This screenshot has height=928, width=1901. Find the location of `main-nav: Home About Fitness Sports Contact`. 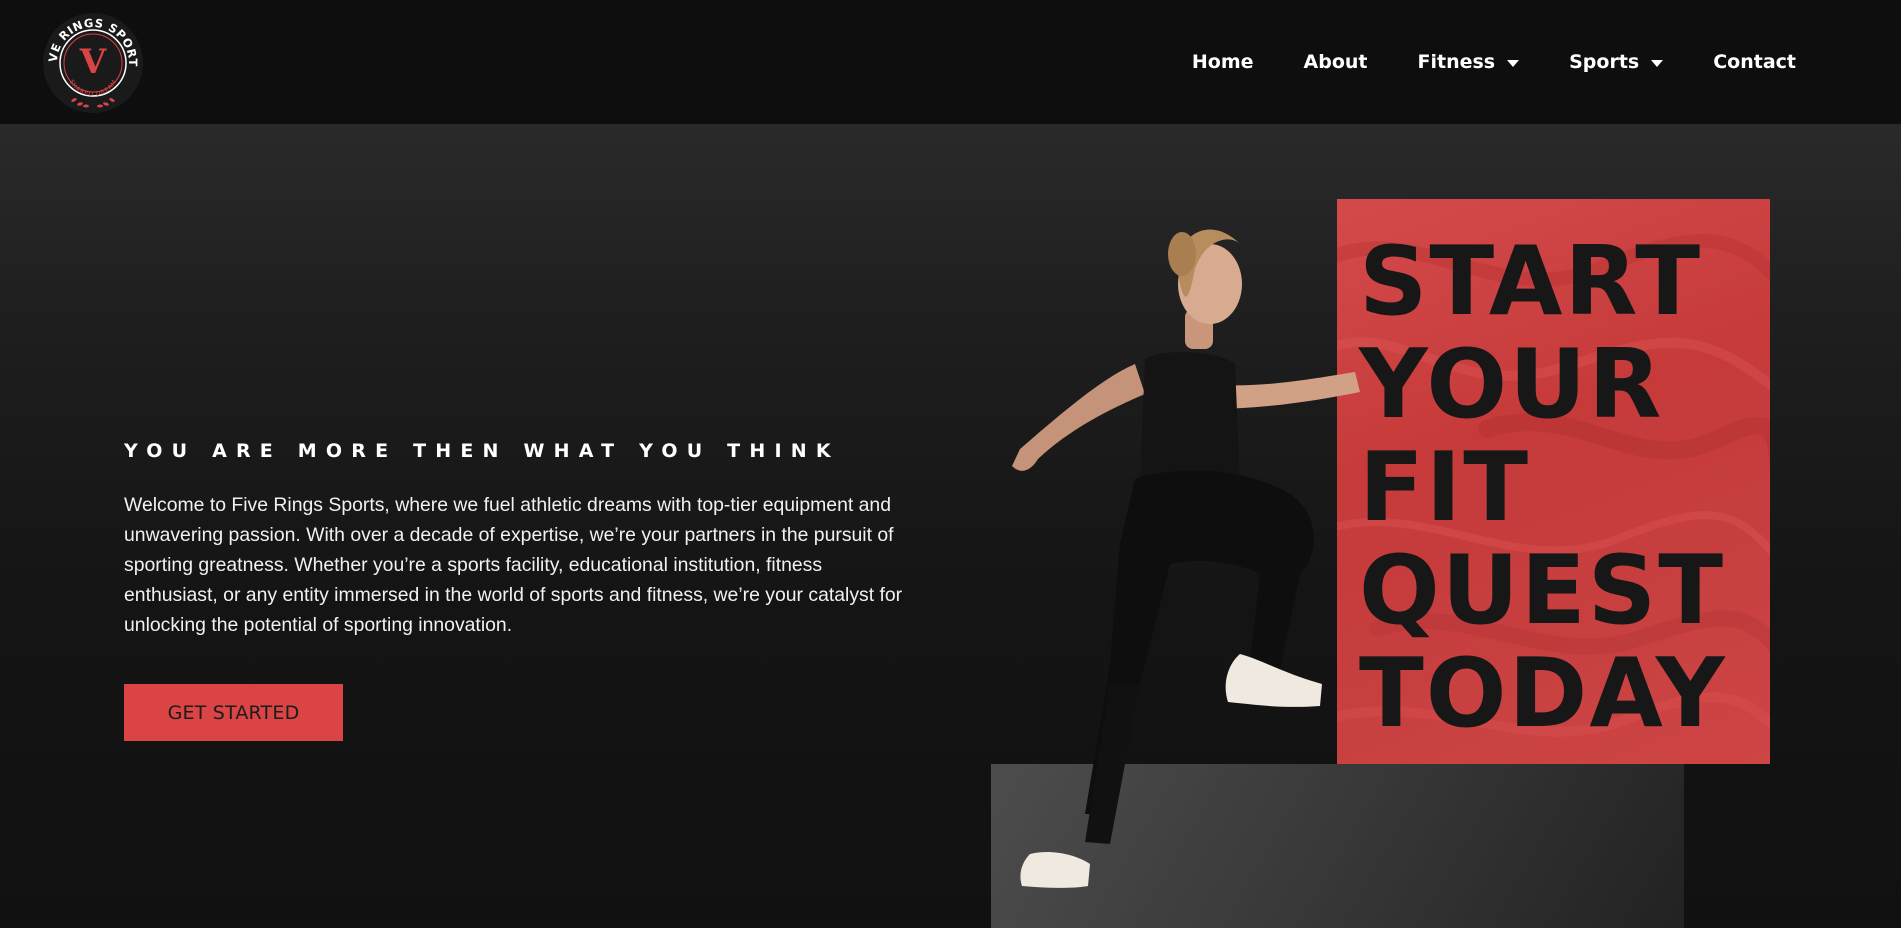

main-nav: Home About Fitness Sports Contact is located at coordinates (1494, 62).